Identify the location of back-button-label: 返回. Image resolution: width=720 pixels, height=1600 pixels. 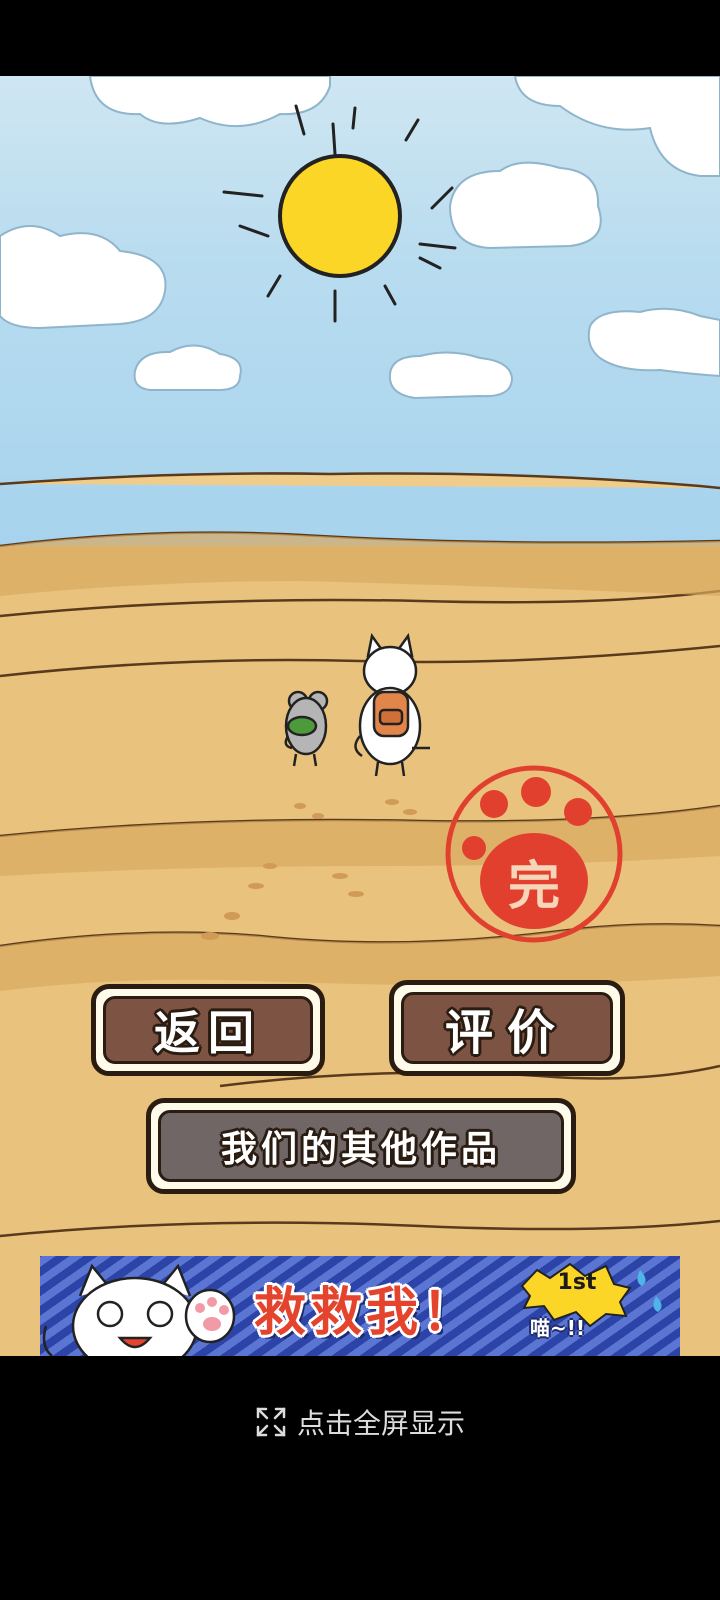
(208, 1033).